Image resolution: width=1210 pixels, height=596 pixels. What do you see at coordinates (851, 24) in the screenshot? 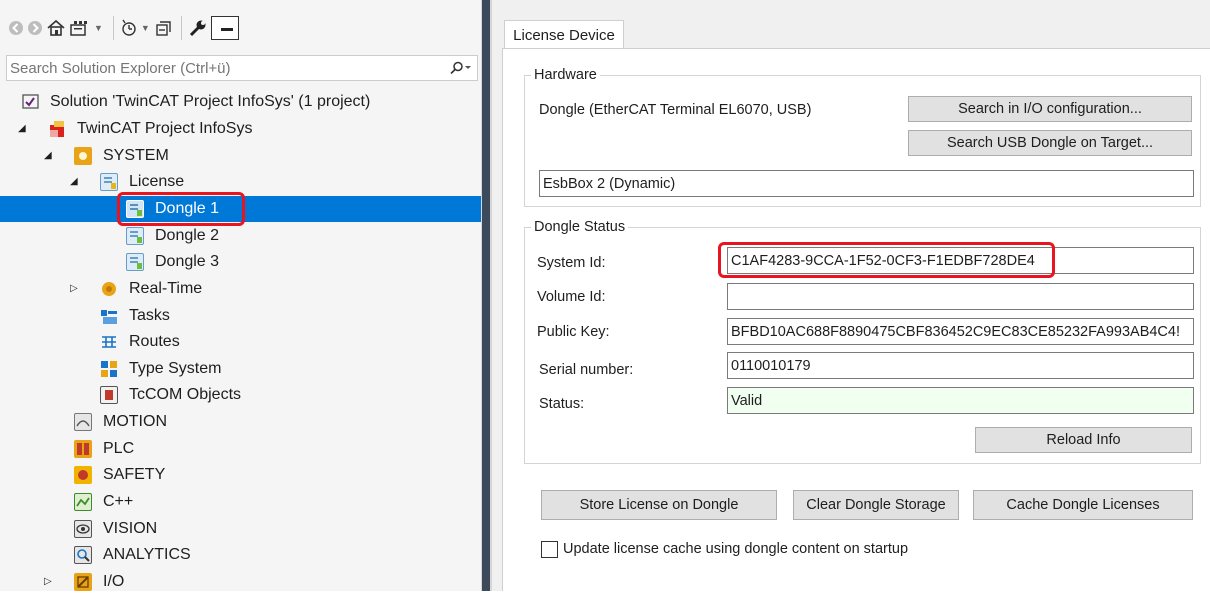
I see `editor-tabstrip: License Device` at bounding box center [851, 24].